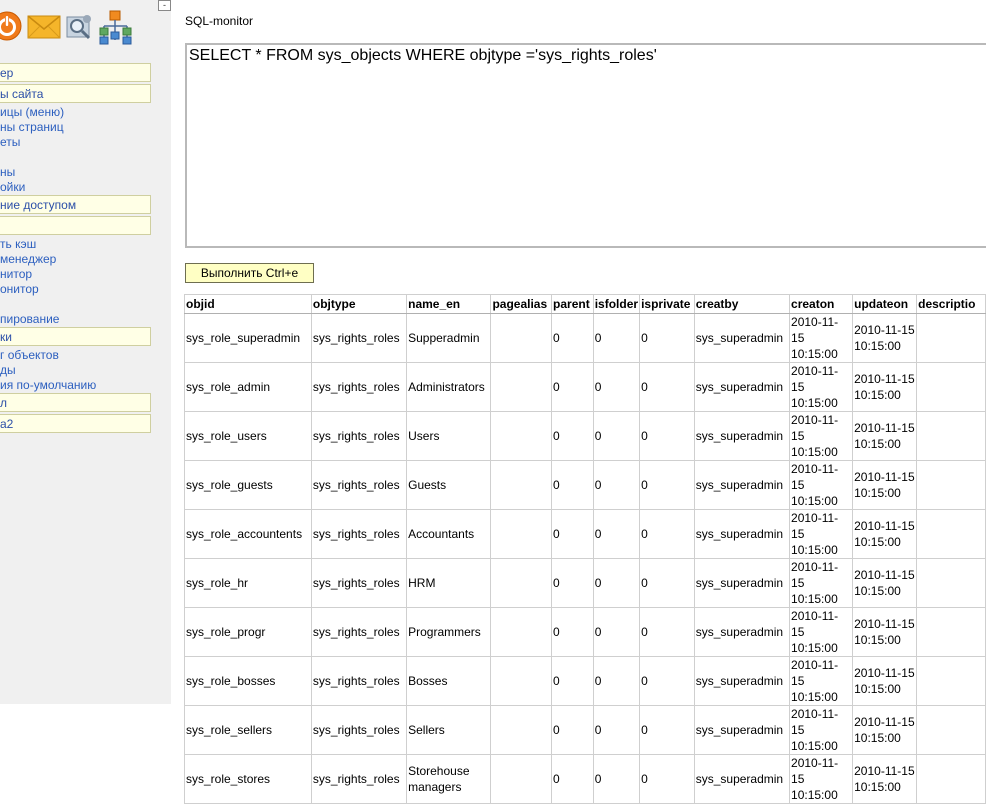 This screenshot has height=804, width=986. I want to click on column-header-parent: parent, so click(572, 304).